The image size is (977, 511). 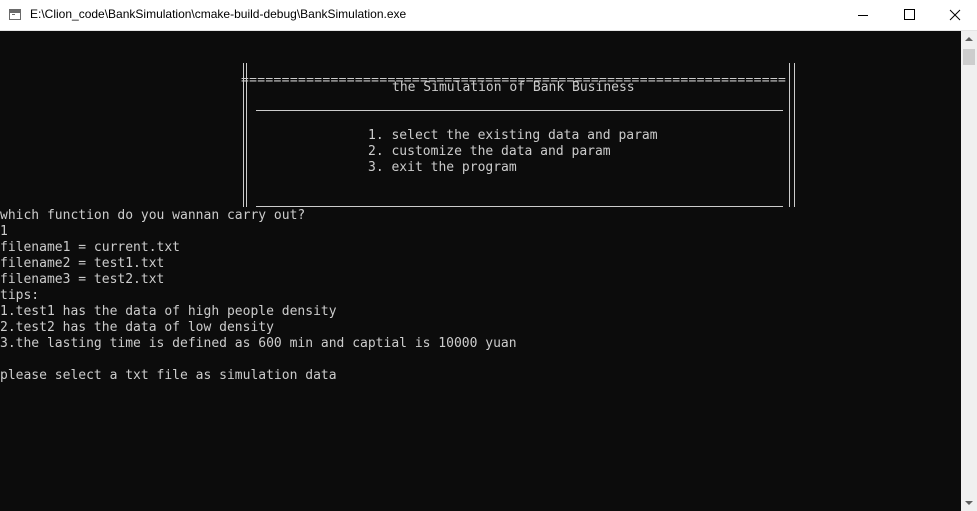 I want to click on maximize-button, so click(x=909, y=15).